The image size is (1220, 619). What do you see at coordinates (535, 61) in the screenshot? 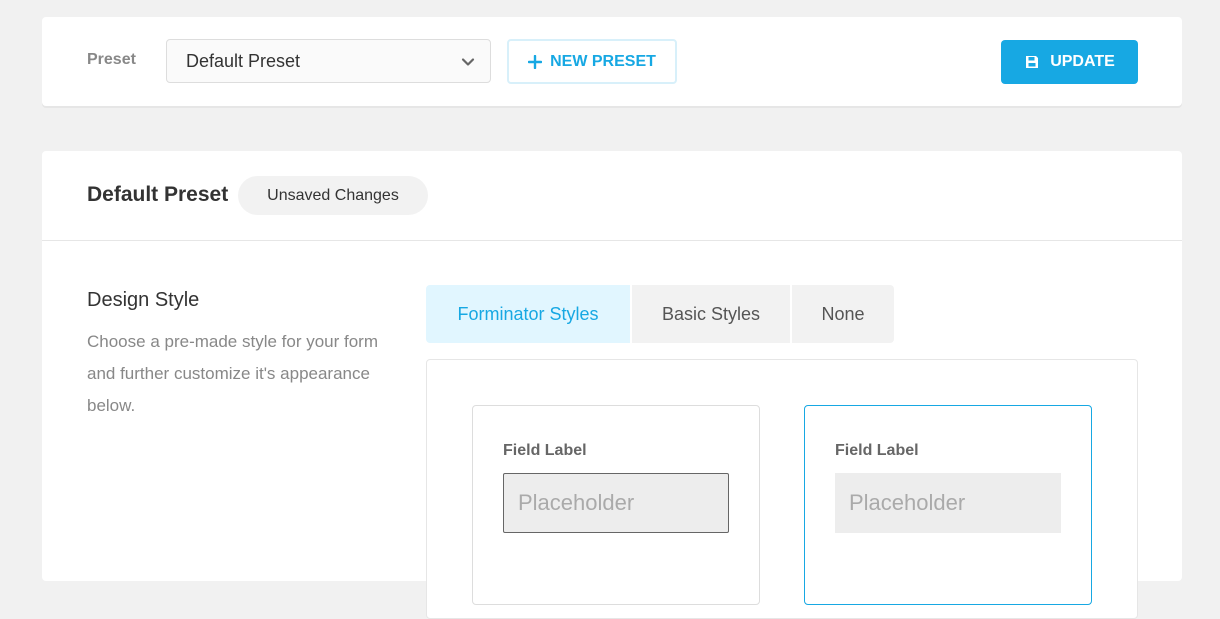
I see `plus-icon` at bounding box center [535, 61].